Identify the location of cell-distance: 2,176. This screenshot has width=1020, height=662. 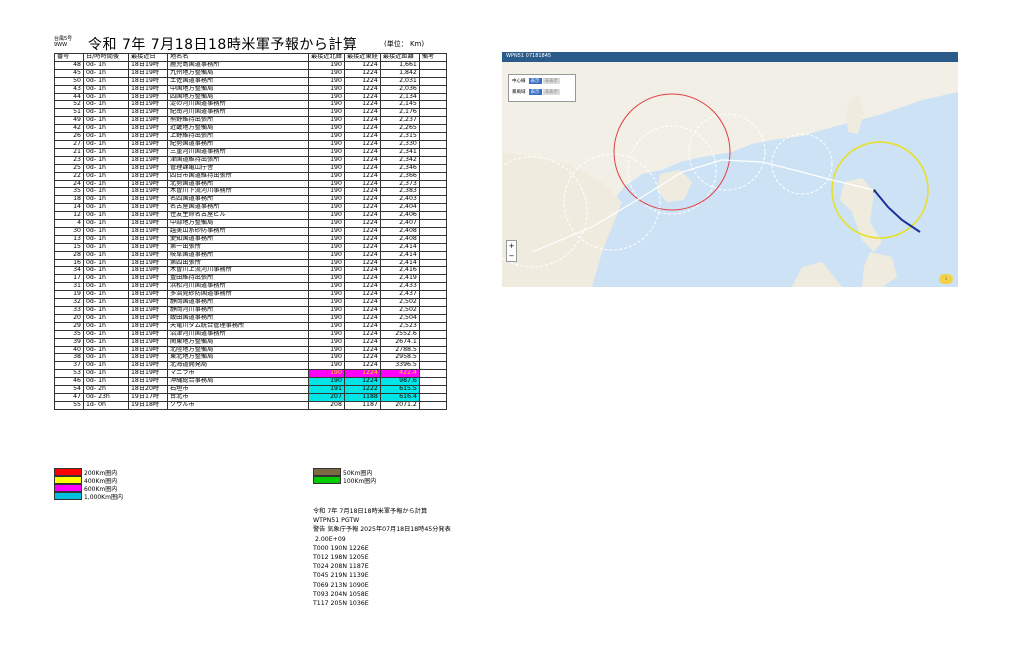
(399, 113).